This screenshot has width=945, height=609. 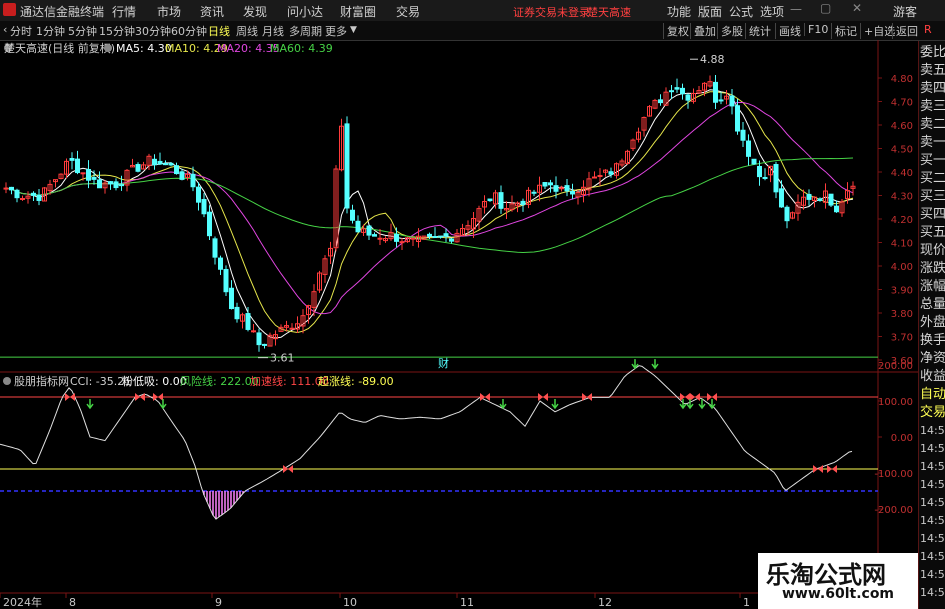 What do you see at coordinates (676, 31) in the screenshot?
I see `toolbar-adjust-button: 复权` at bounding box center [676, 31].